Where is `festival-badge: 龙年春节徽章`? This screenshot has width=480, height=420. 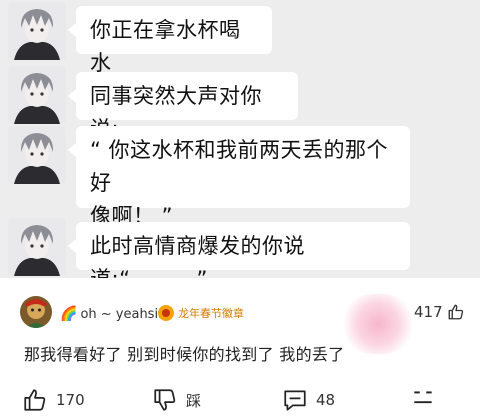
festival-badge: 龙年春节徽章 is located at coordinates (201, 313).